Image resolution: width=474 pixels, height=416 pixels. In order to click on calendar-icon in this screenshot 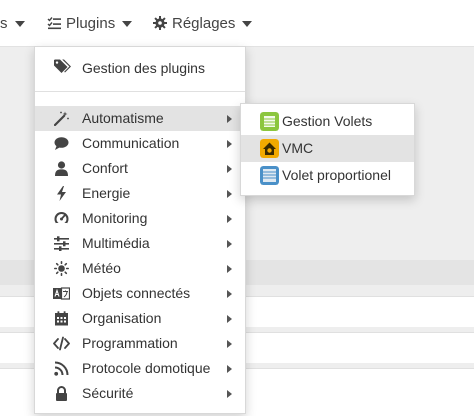, I will do `click(61, 318)`.